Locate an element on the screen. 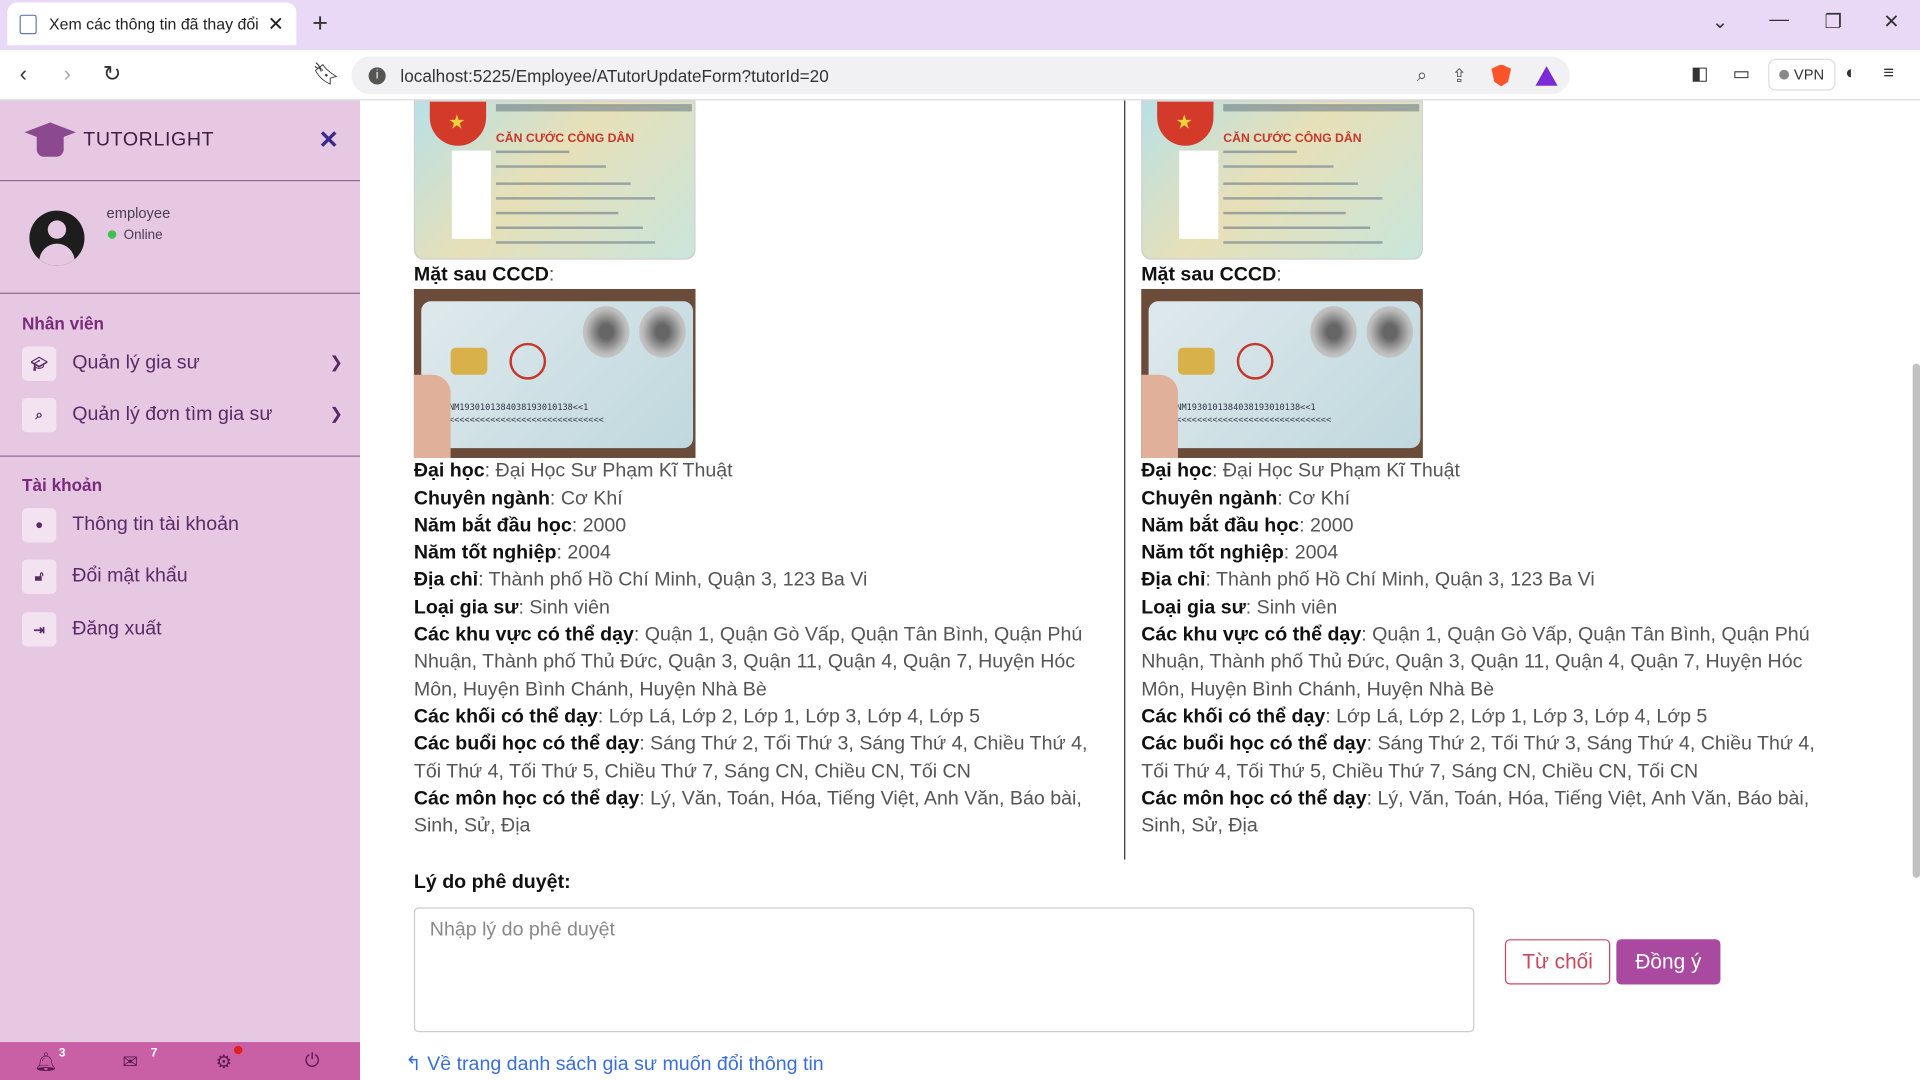  section-title-employee: Nhân viên is located at coordinates (63, 323).